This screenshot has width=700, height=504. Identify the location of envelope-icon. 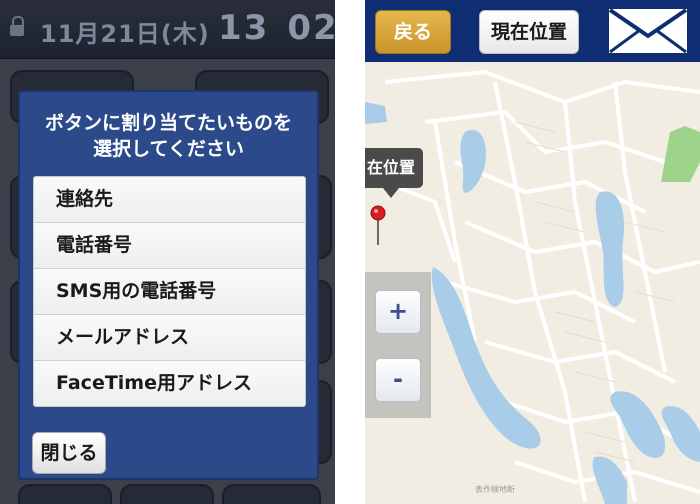
(648, 31).